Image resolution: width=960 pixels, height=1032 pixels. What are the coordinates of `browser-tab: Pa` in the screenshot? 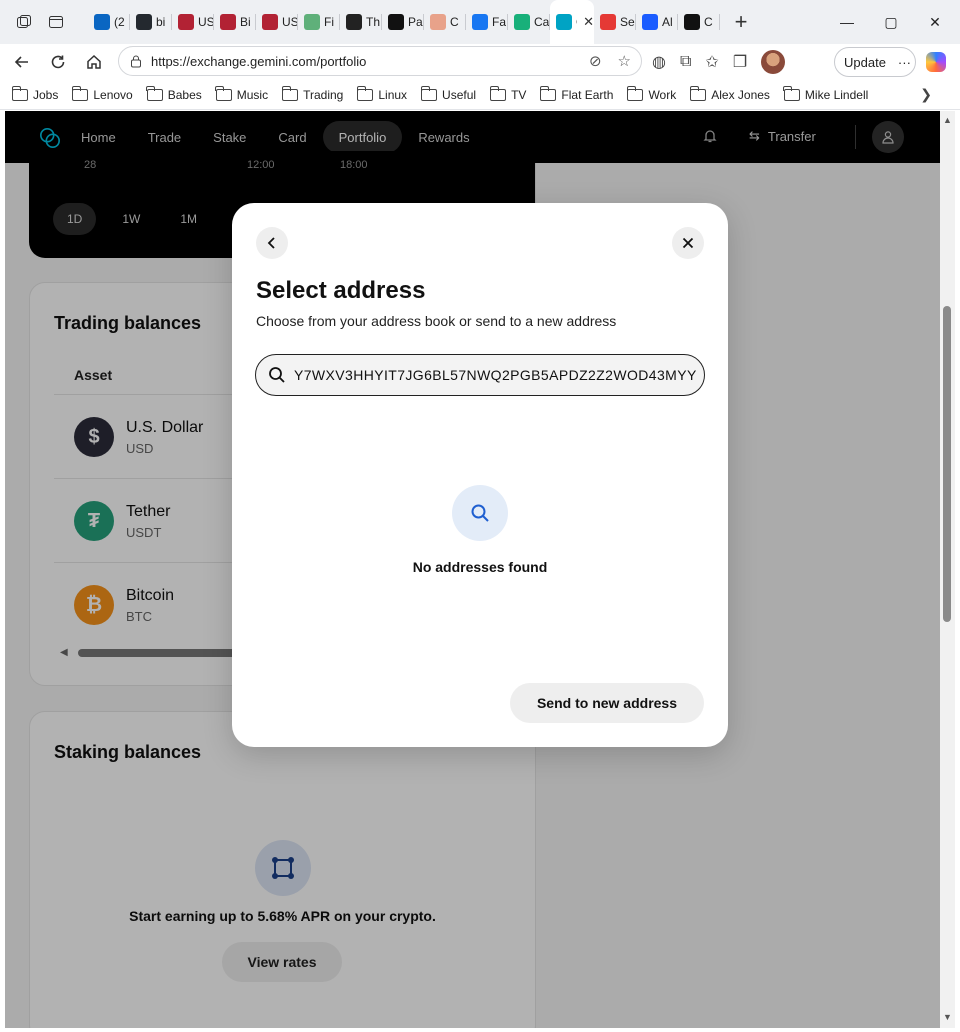 It's located at (403, 22).